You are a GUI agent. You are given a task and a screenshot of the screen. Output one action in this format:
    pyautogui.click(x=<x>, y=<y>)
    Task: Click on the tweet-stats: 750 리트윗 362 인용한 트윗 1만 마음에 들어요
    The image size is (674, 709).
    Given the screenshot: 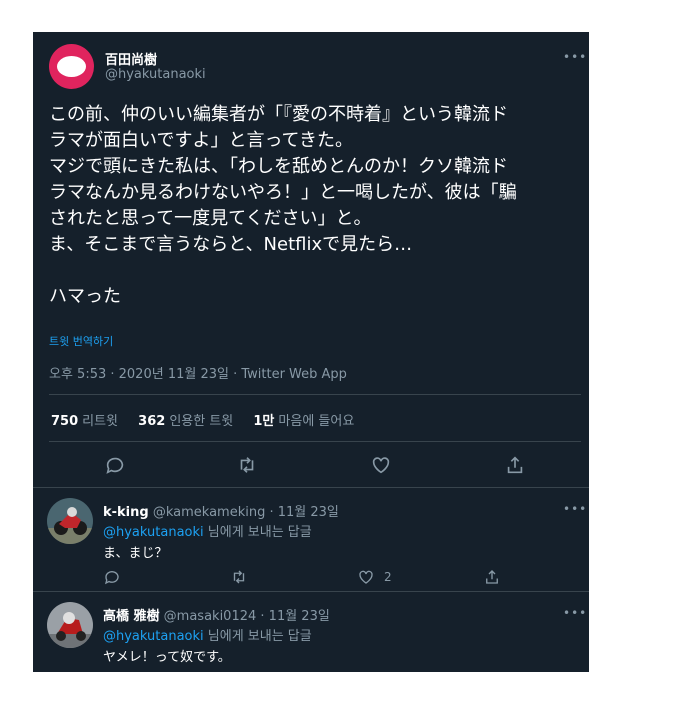 What is the action you would take?
    pyautogui.click(x=210, y=419)
    